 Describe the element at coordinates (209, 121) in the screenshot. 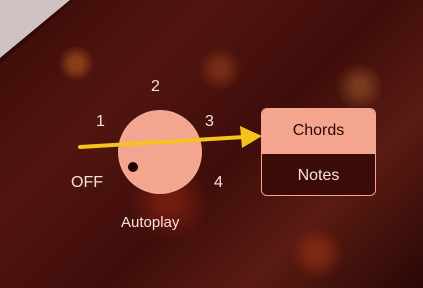

I see `dial-label-3: 3` at that location.